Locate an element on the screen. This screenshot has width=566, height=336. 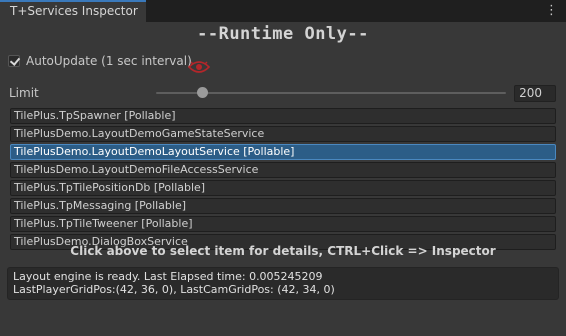
service-list-item: TilePlusDemo.LayoutDemoFileAccessService is located at coordinates (283, 170).